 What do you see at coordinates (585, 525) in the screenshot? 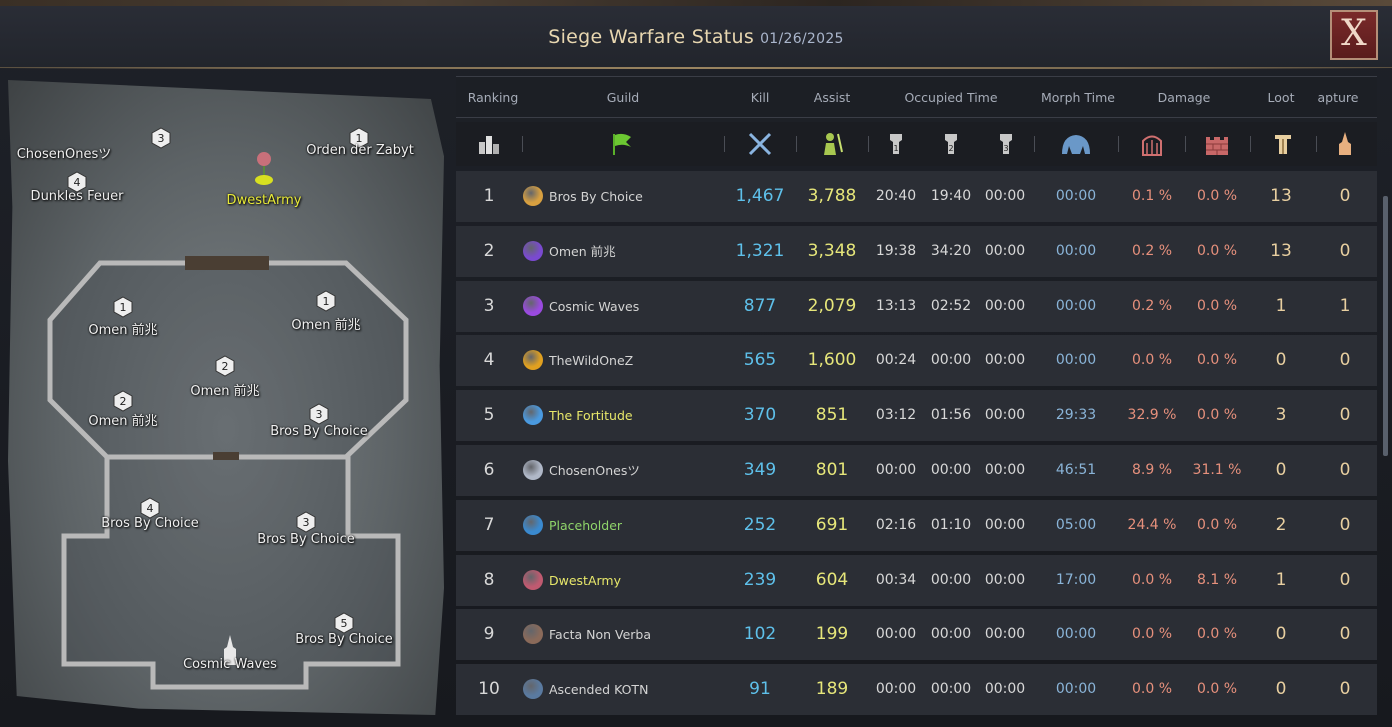
I see `guild-name-cell: Placeholder` at bounding box center [585, 525].